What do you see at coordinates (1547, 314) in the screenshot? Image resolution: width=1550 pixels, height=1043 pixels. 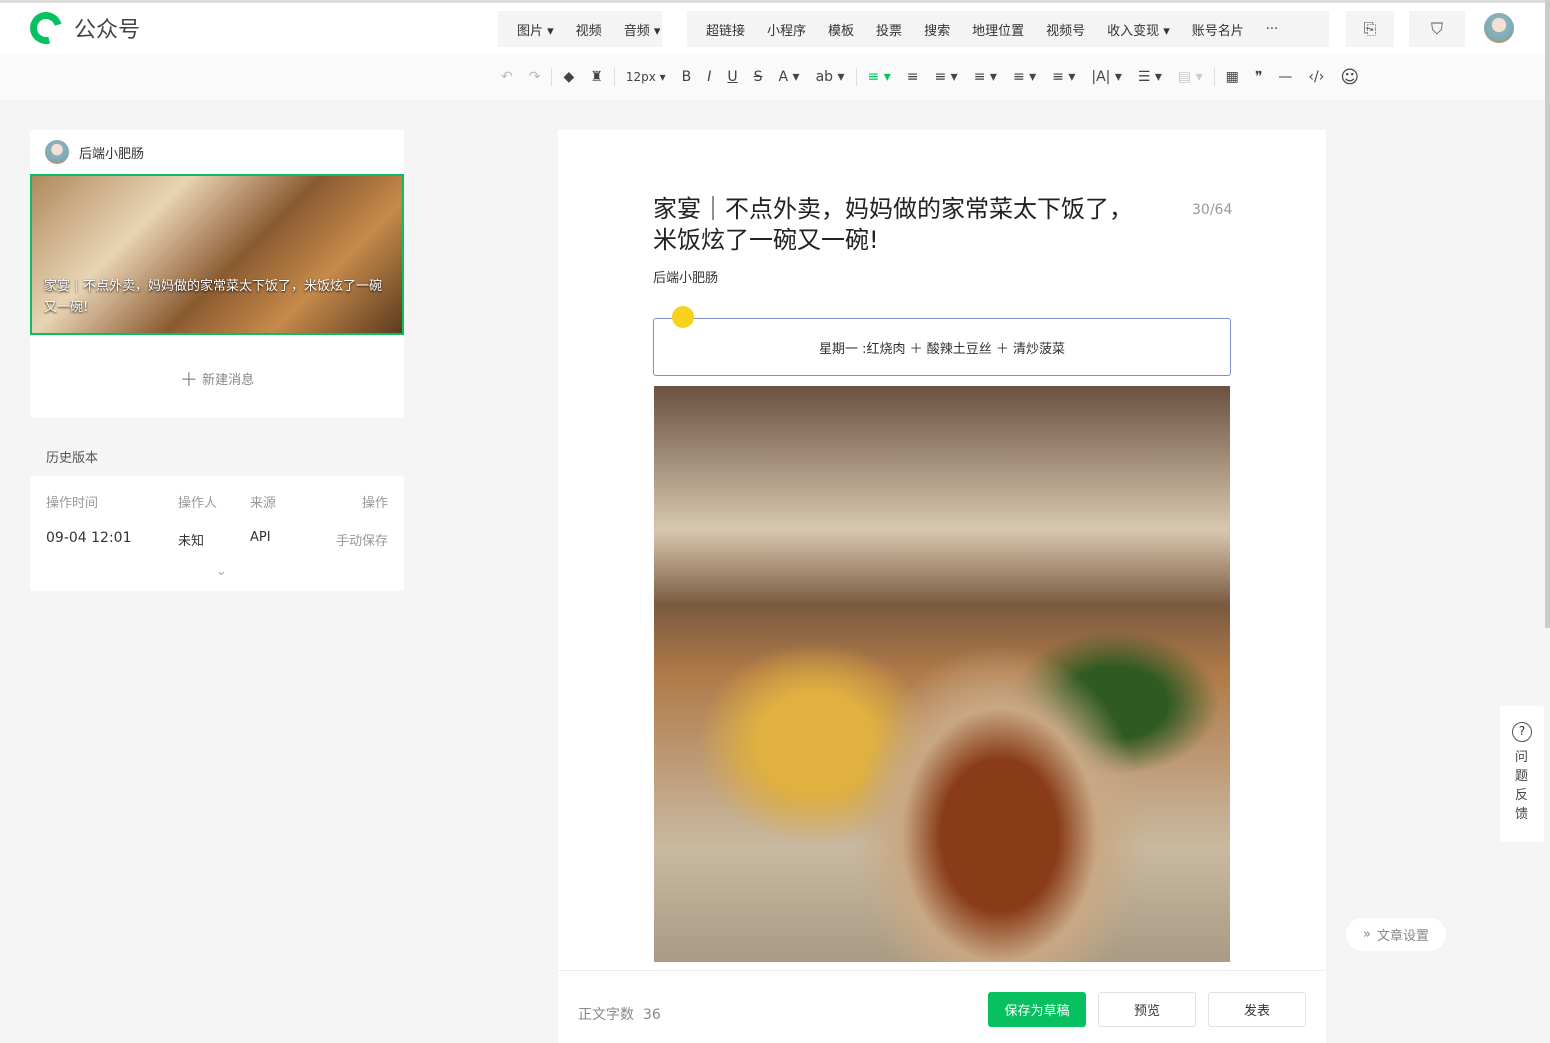 I see `scrollbar` at bounding box center [1547, 314].